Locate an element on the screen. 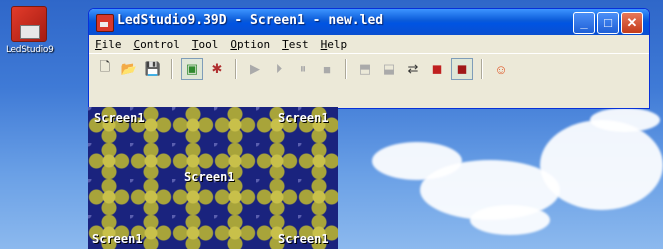 The height and width of the screenshot is (249, 663). ledstudio-window-icon is located at coordinates (105, 23).